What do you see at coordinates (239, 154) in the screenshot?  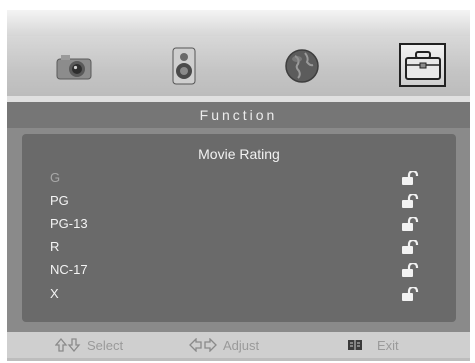 I see `panel-title: Movie Rating` at bounding box center [239, 154].